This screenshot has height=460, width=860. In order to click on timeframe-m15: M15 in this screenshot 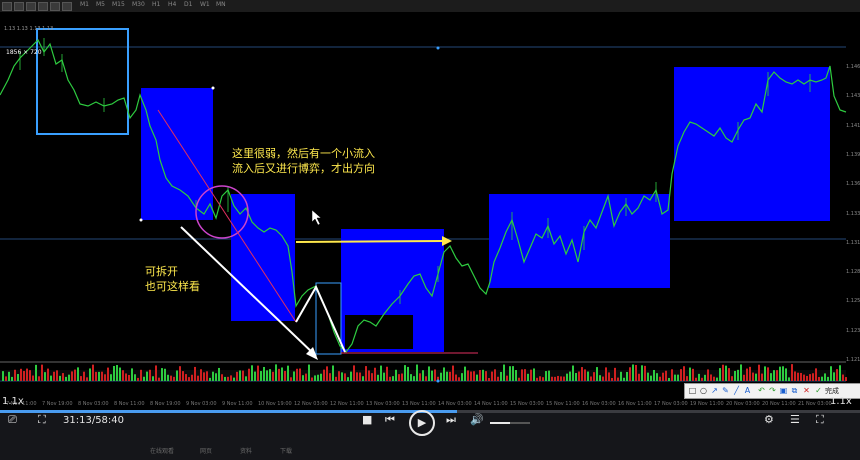, I will do `click(118, 4)`.